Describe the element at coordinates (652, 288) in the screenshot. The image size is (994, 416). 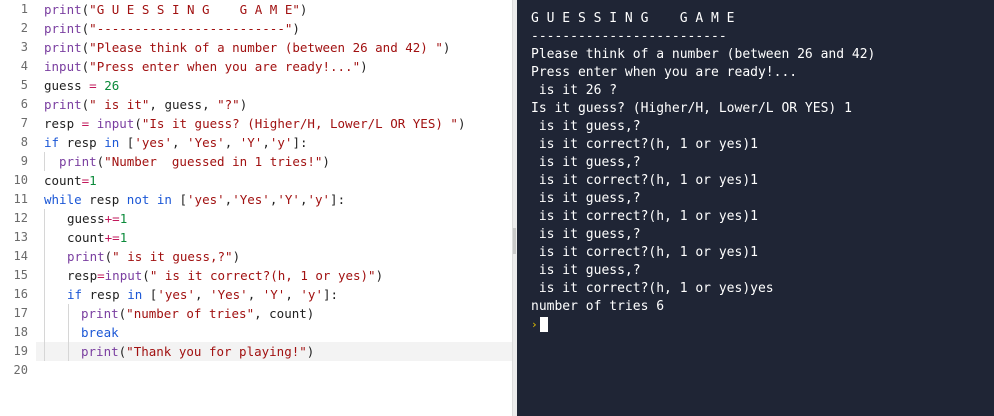
I see `console-line: is it correct?(h, 1 or yes)yes` at that location.